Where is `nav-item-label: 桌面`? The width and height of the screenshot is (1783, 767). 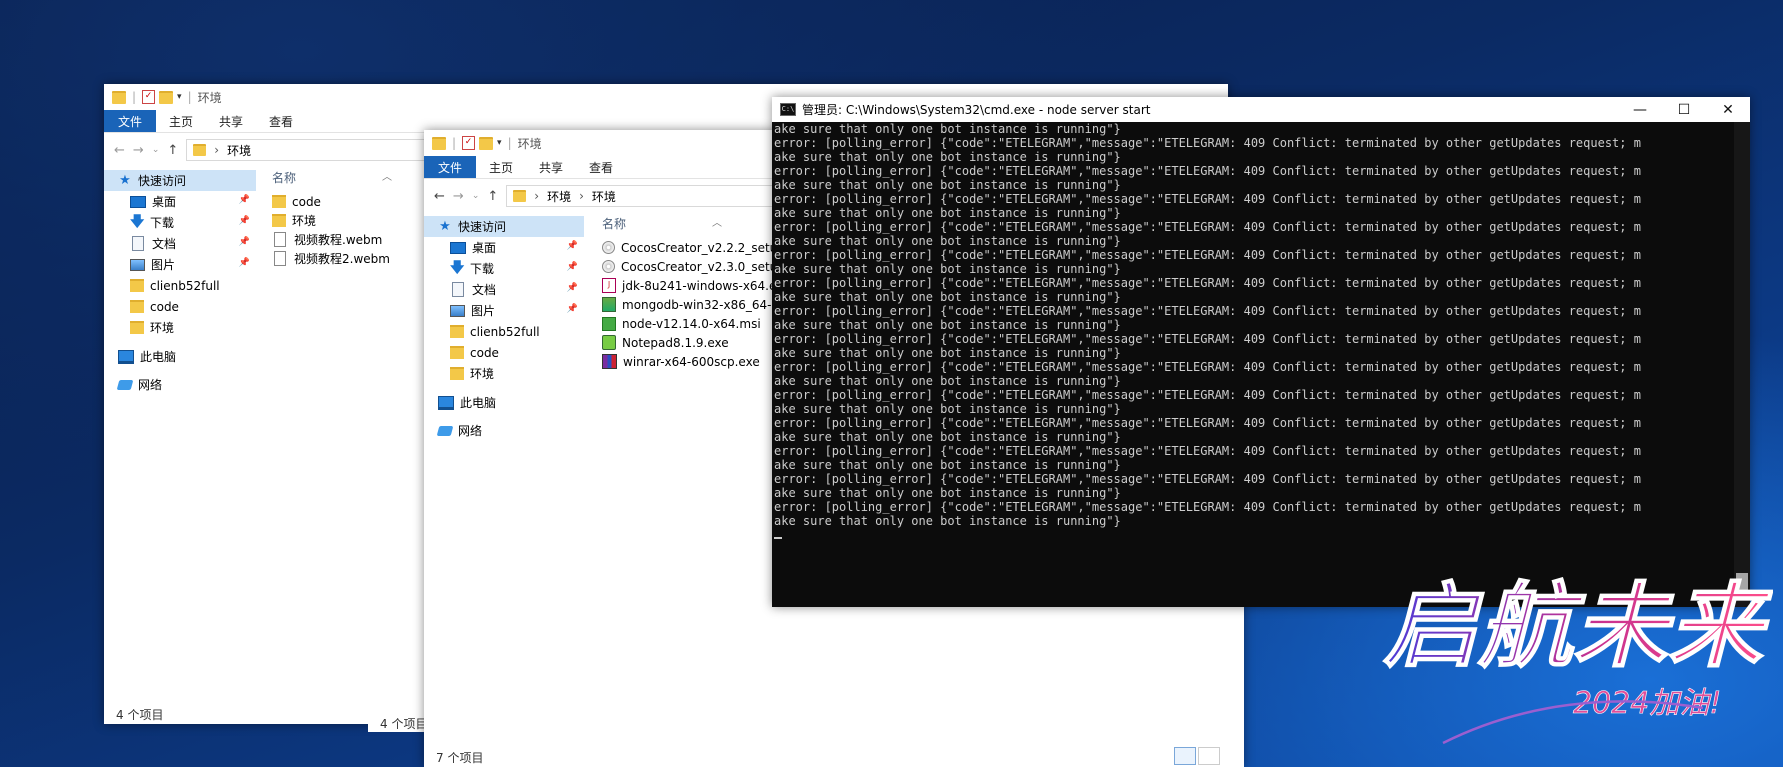 nav-item-label: 桌面 is located at coordinates (164, 202).